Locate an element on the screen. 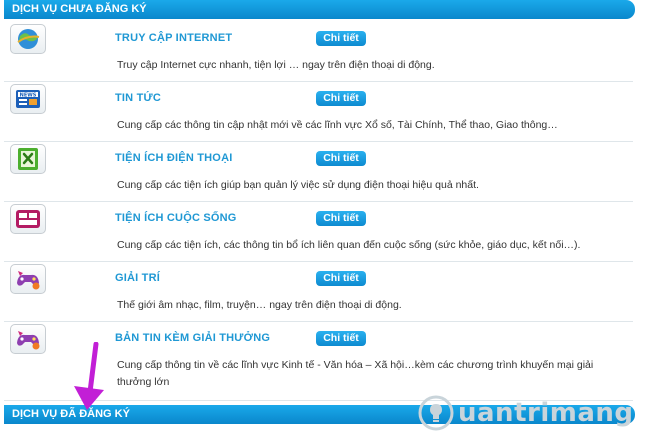  life-utility-icon is located at coordinates (28, 219).